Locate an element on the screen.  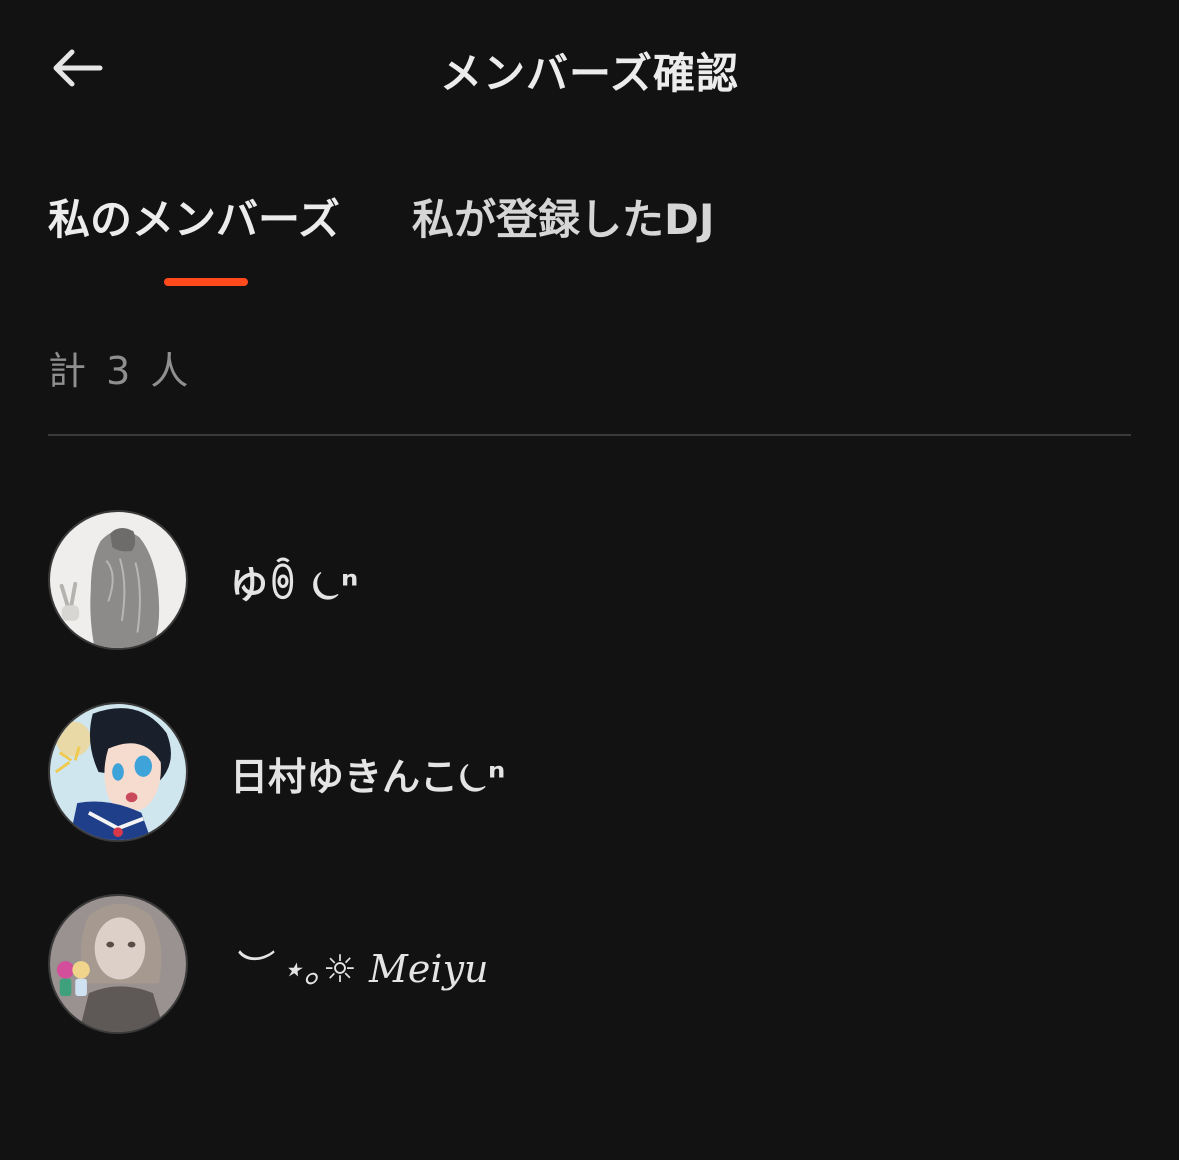
page-title: メンバーズ確認 is located at coordinates (589, 73).